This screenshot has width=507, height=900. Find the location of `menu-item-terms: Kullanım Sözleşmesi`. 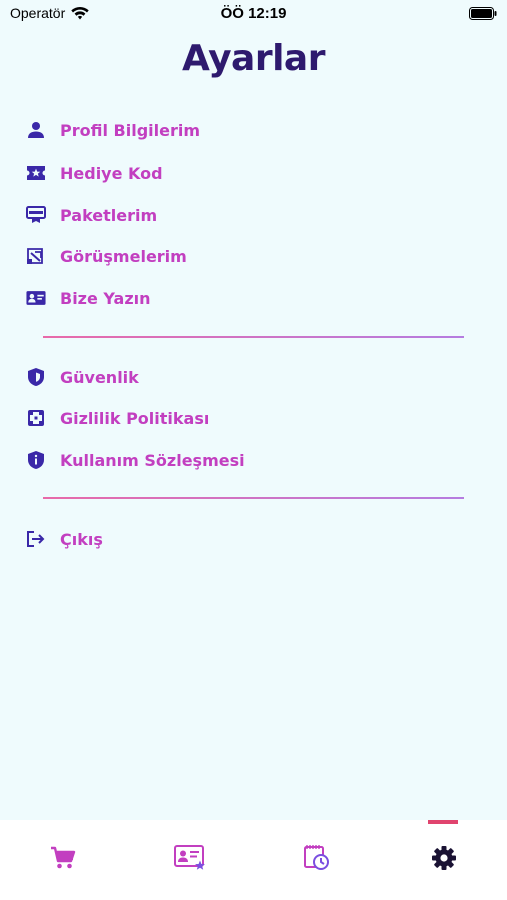

menu-item-terms: Kullanım Sözleşmesi is located at coordinates (135, 460).